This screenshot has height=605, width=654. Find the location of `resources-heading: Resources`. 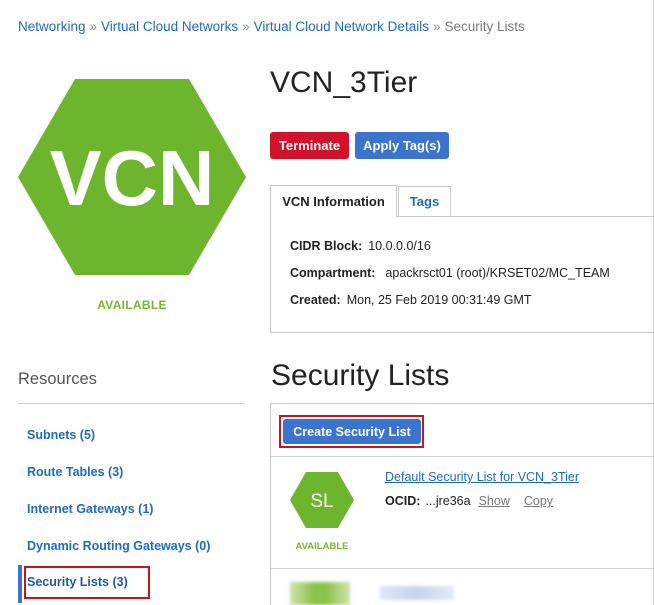

resources-heading: Resources is located at coordinates (57, 379).